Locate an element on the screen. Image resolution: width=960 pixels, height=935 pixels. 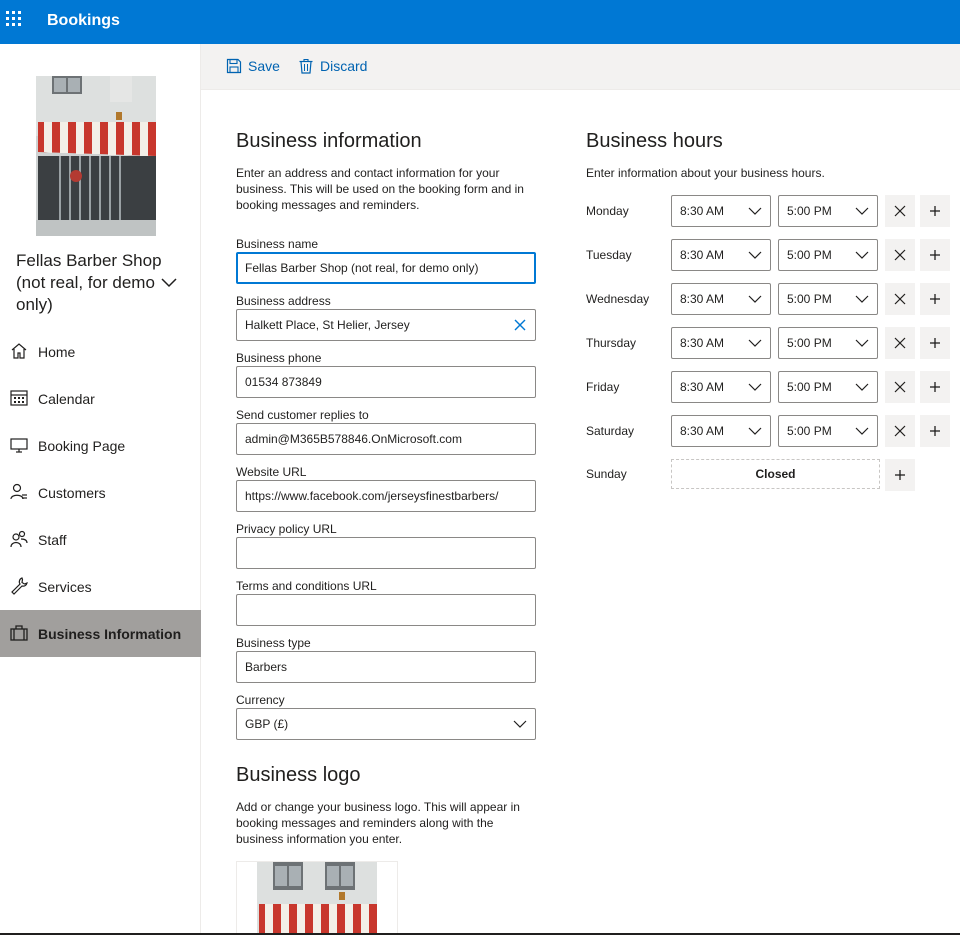
day-label-friday: Friday is located at coordinates (603, 387).